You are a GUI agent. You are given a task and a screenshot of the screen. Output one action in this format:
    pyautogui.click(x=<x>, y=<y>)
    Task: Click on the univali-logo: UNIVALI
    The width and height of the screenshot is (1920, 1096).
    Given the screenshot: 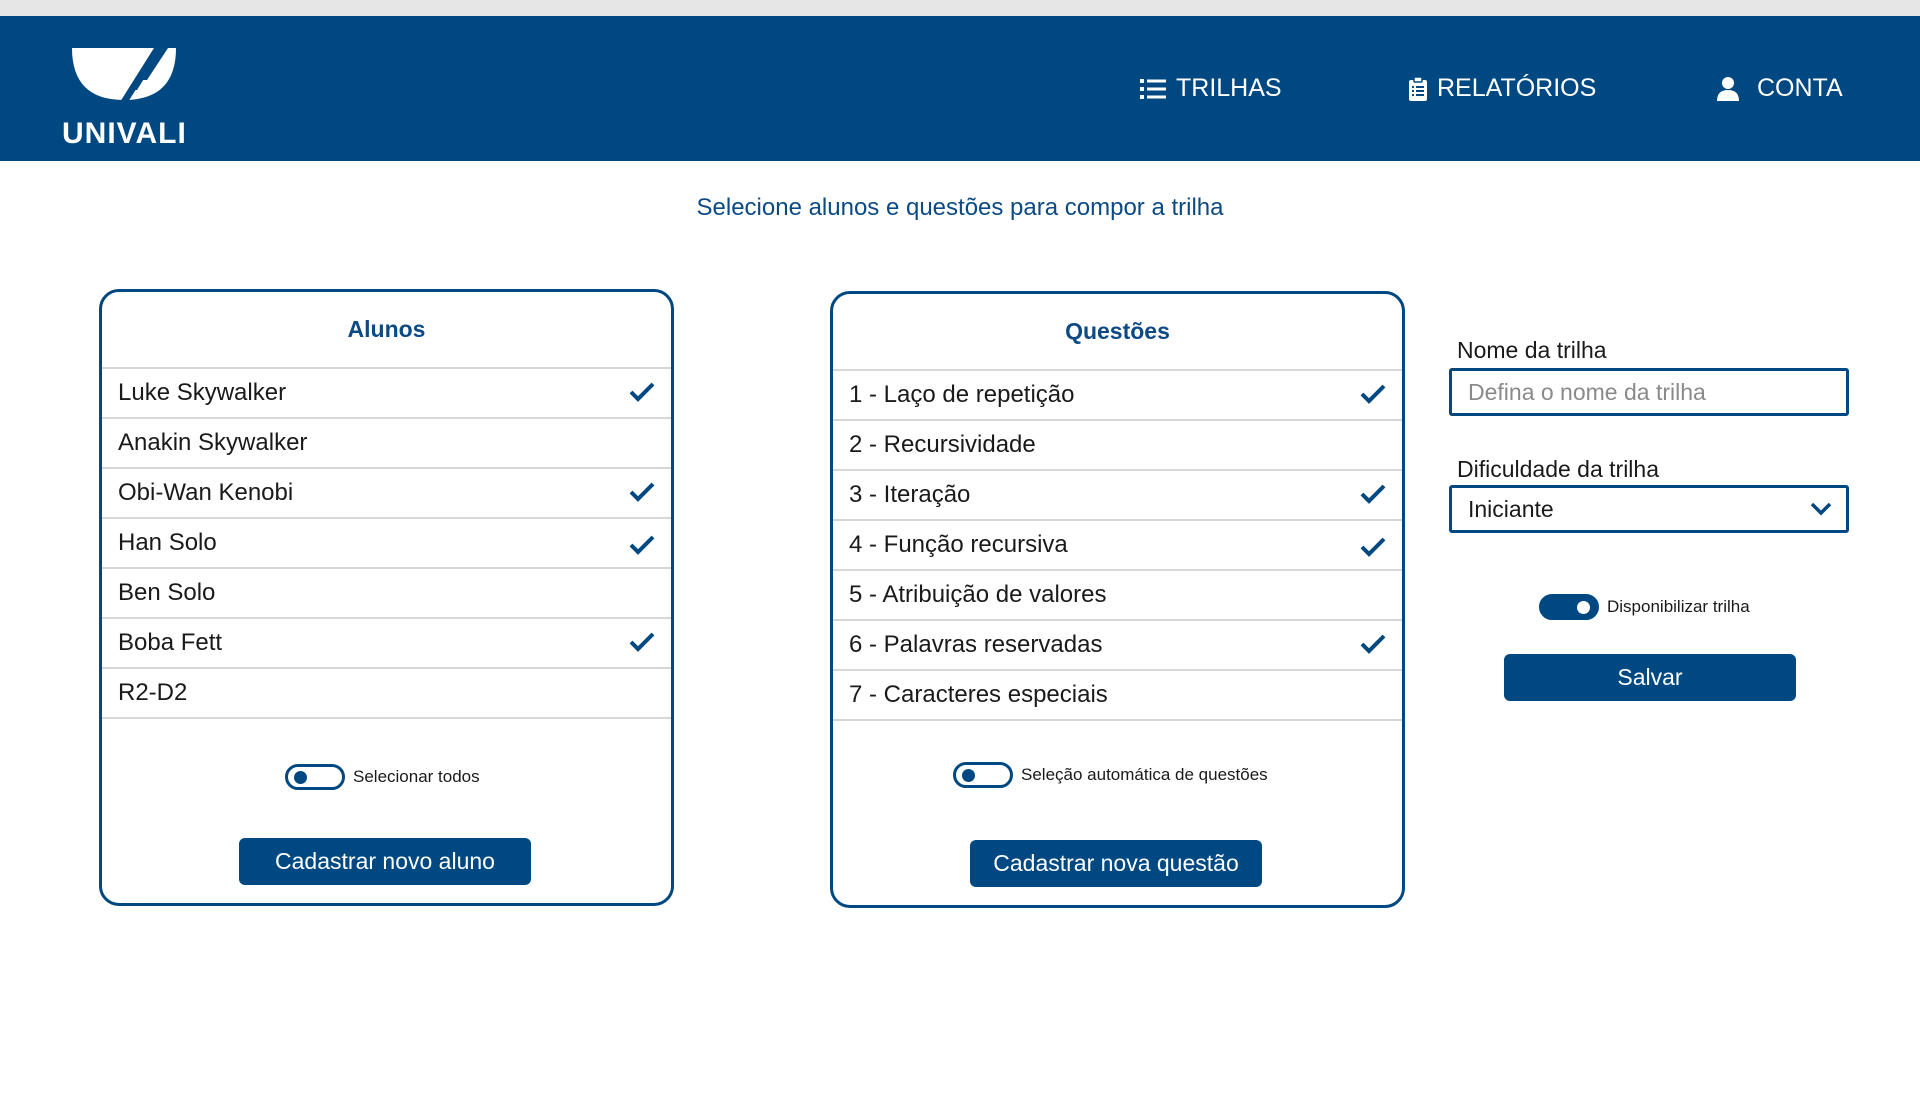 What is the action you would take?
    pyautogui.click(x=124, y=100)
    